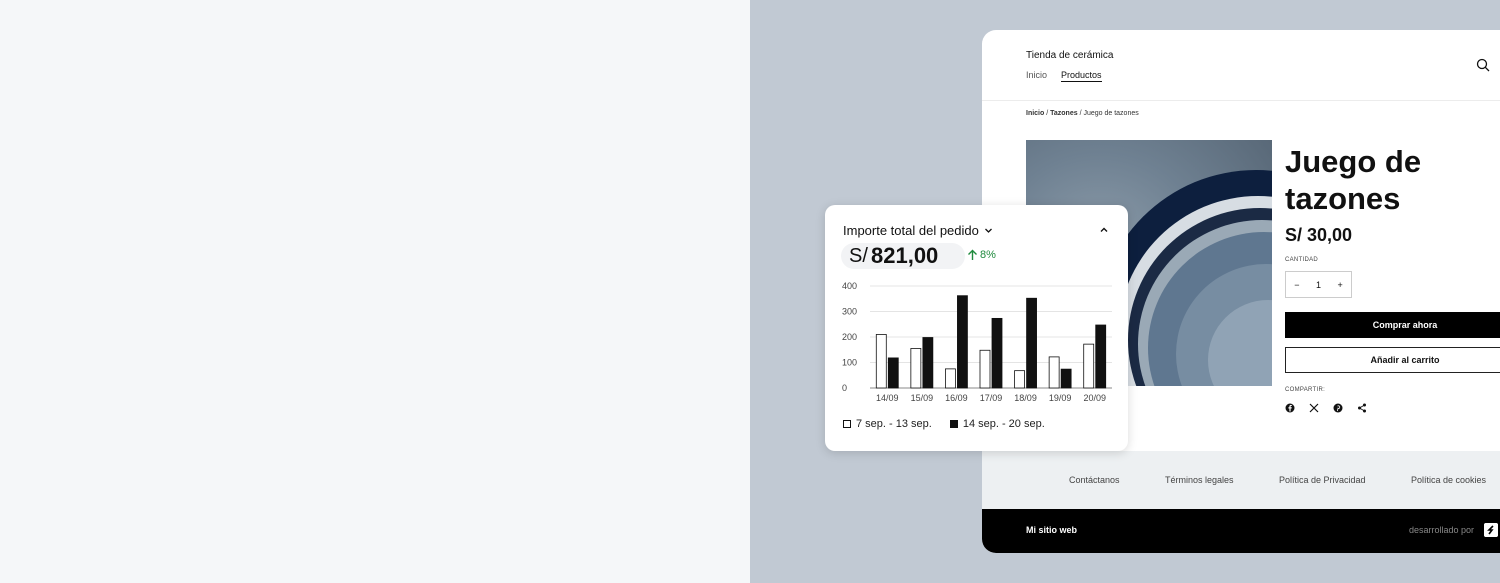 The width and height of the screenshot is (1500, 583). Describe the element at coordinates (1392, 325) in the screenshot. I see `buy-now-button: Comprar ahora` at that location.